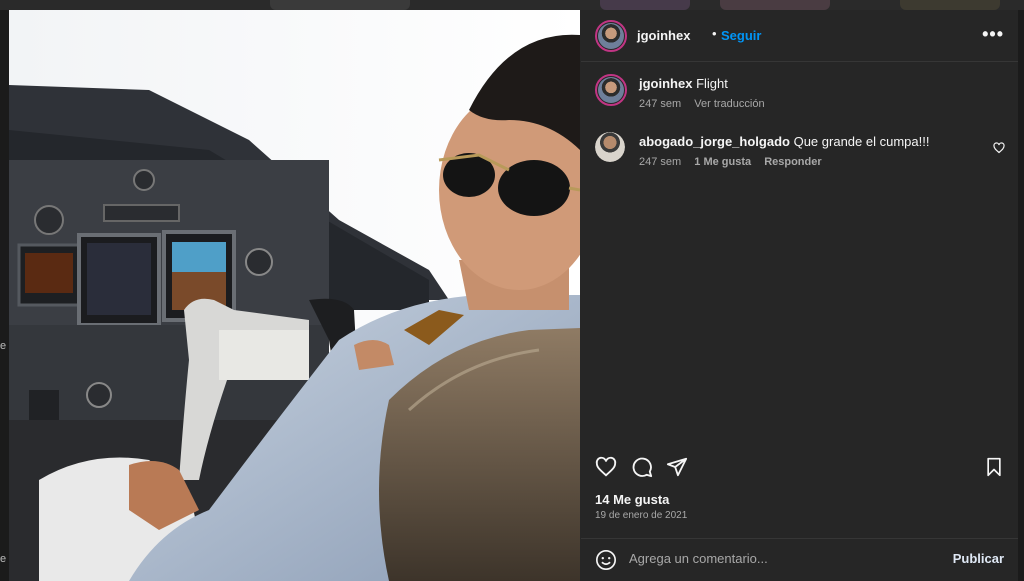  I want to click on caption-avatar, so click(611, 90).